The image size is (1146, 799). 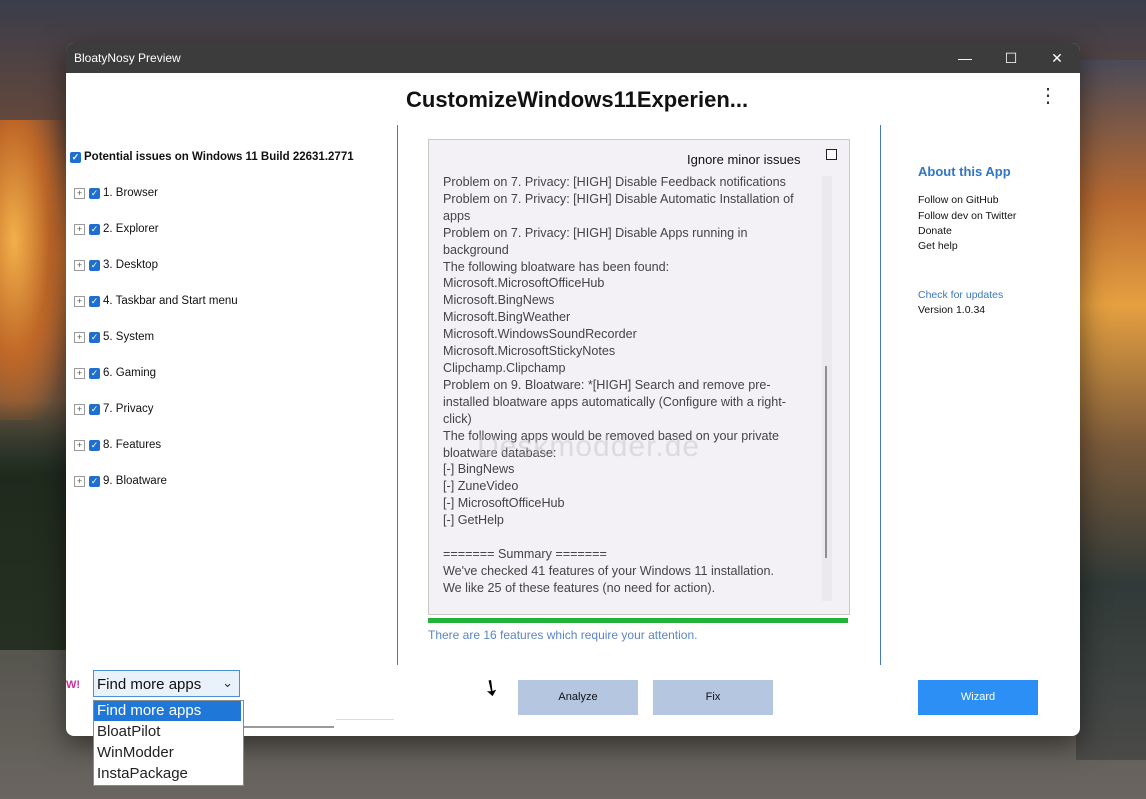 I want to click on close-button: ✕, so click(x=1057, y=58).